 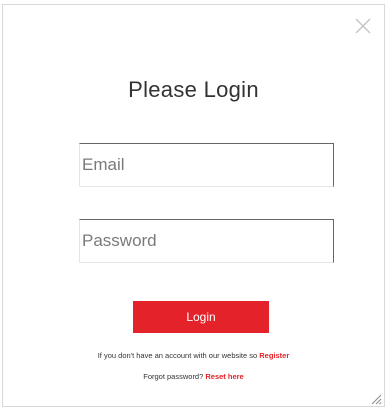 I want to click on close-button, so click(x=363, y=26).